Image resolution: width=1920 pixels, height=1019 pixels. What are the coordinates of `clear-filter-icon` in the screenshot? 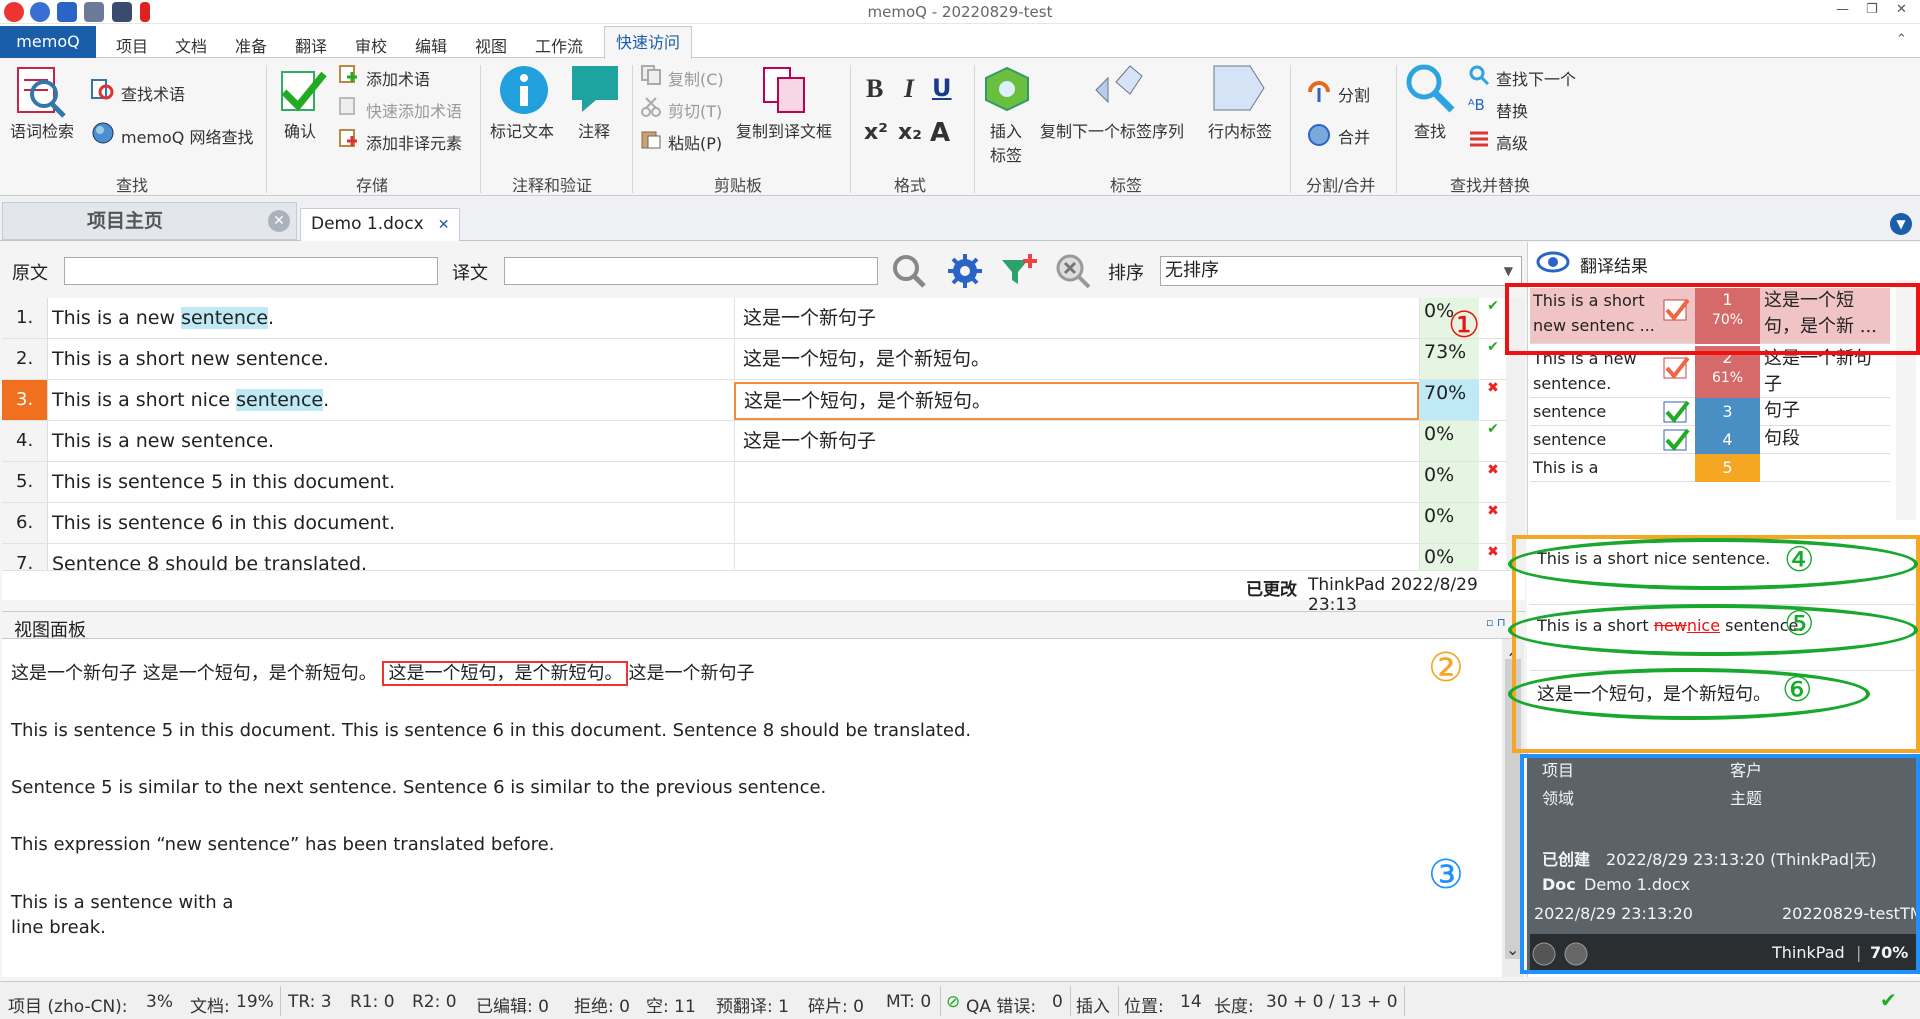 It's located at (1073, 271).